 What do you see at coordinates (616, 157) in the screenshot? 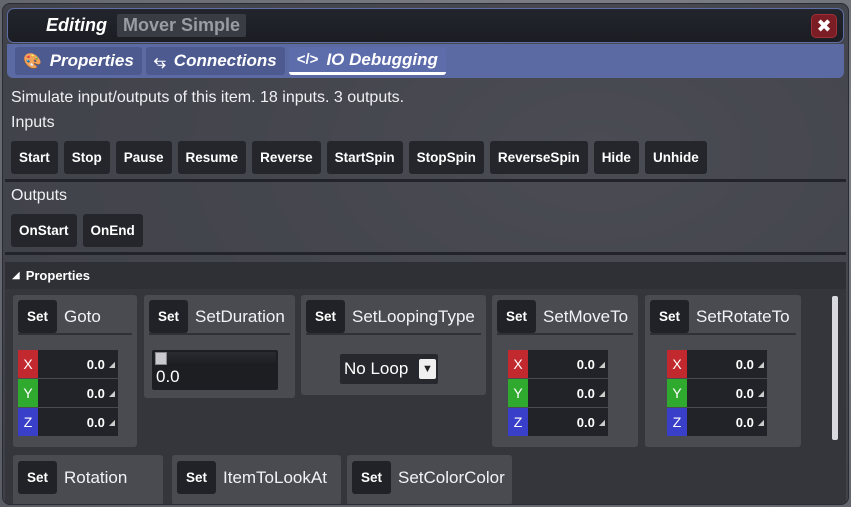
I see `input-hide-button: Hide` at bounding box center [616, 157].